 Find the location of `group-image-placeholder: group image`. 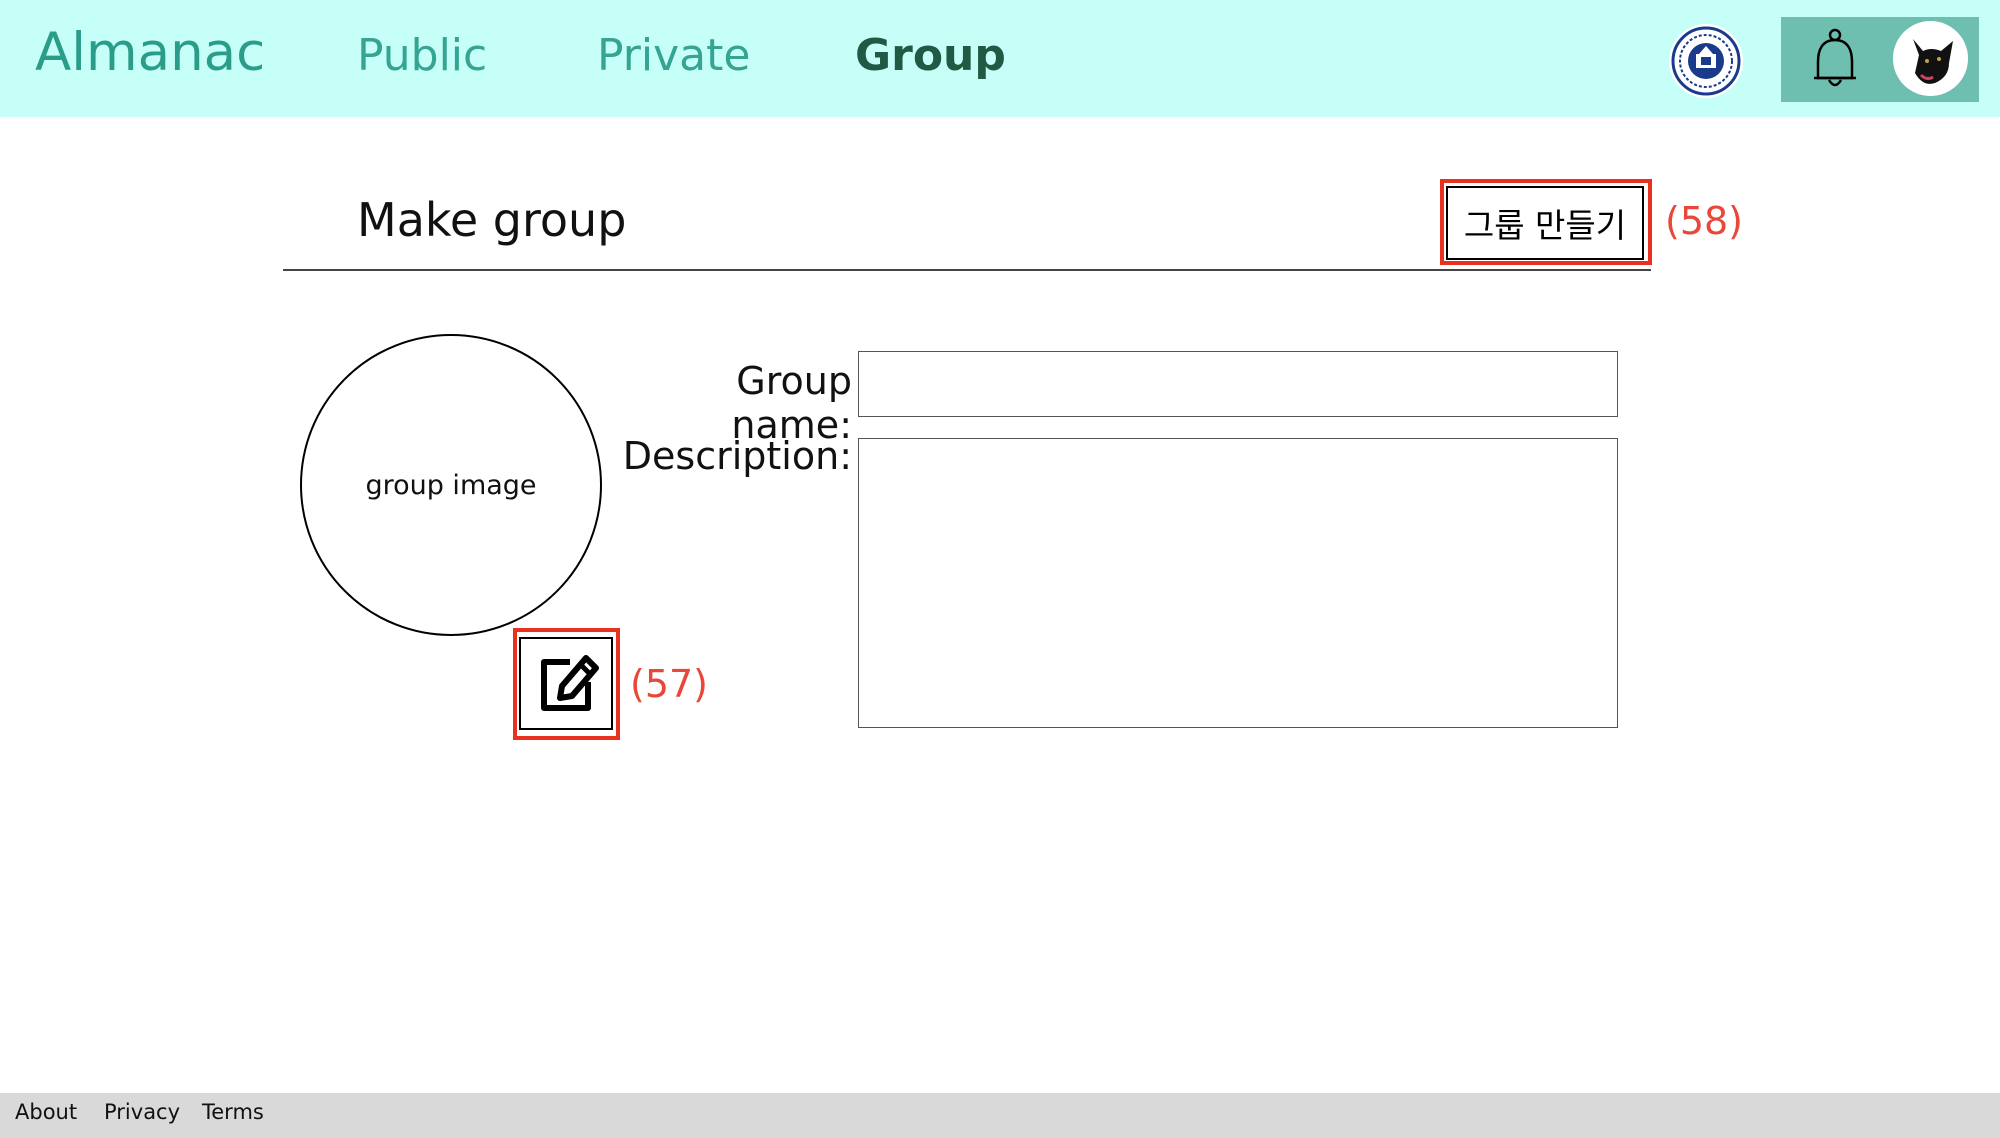

group-image-placeholder: group image is located at coordinates (451, 485).